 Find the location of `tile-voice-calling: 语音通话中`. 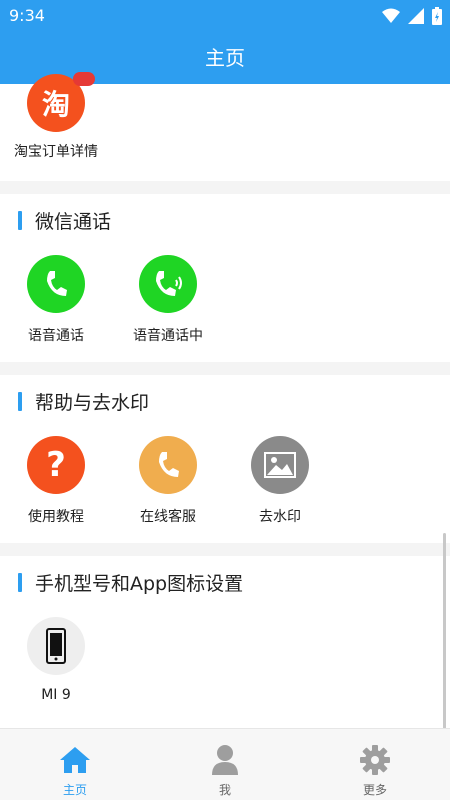

tile-voice-calling: 语音通话中 is located at coordinates (168, 300).